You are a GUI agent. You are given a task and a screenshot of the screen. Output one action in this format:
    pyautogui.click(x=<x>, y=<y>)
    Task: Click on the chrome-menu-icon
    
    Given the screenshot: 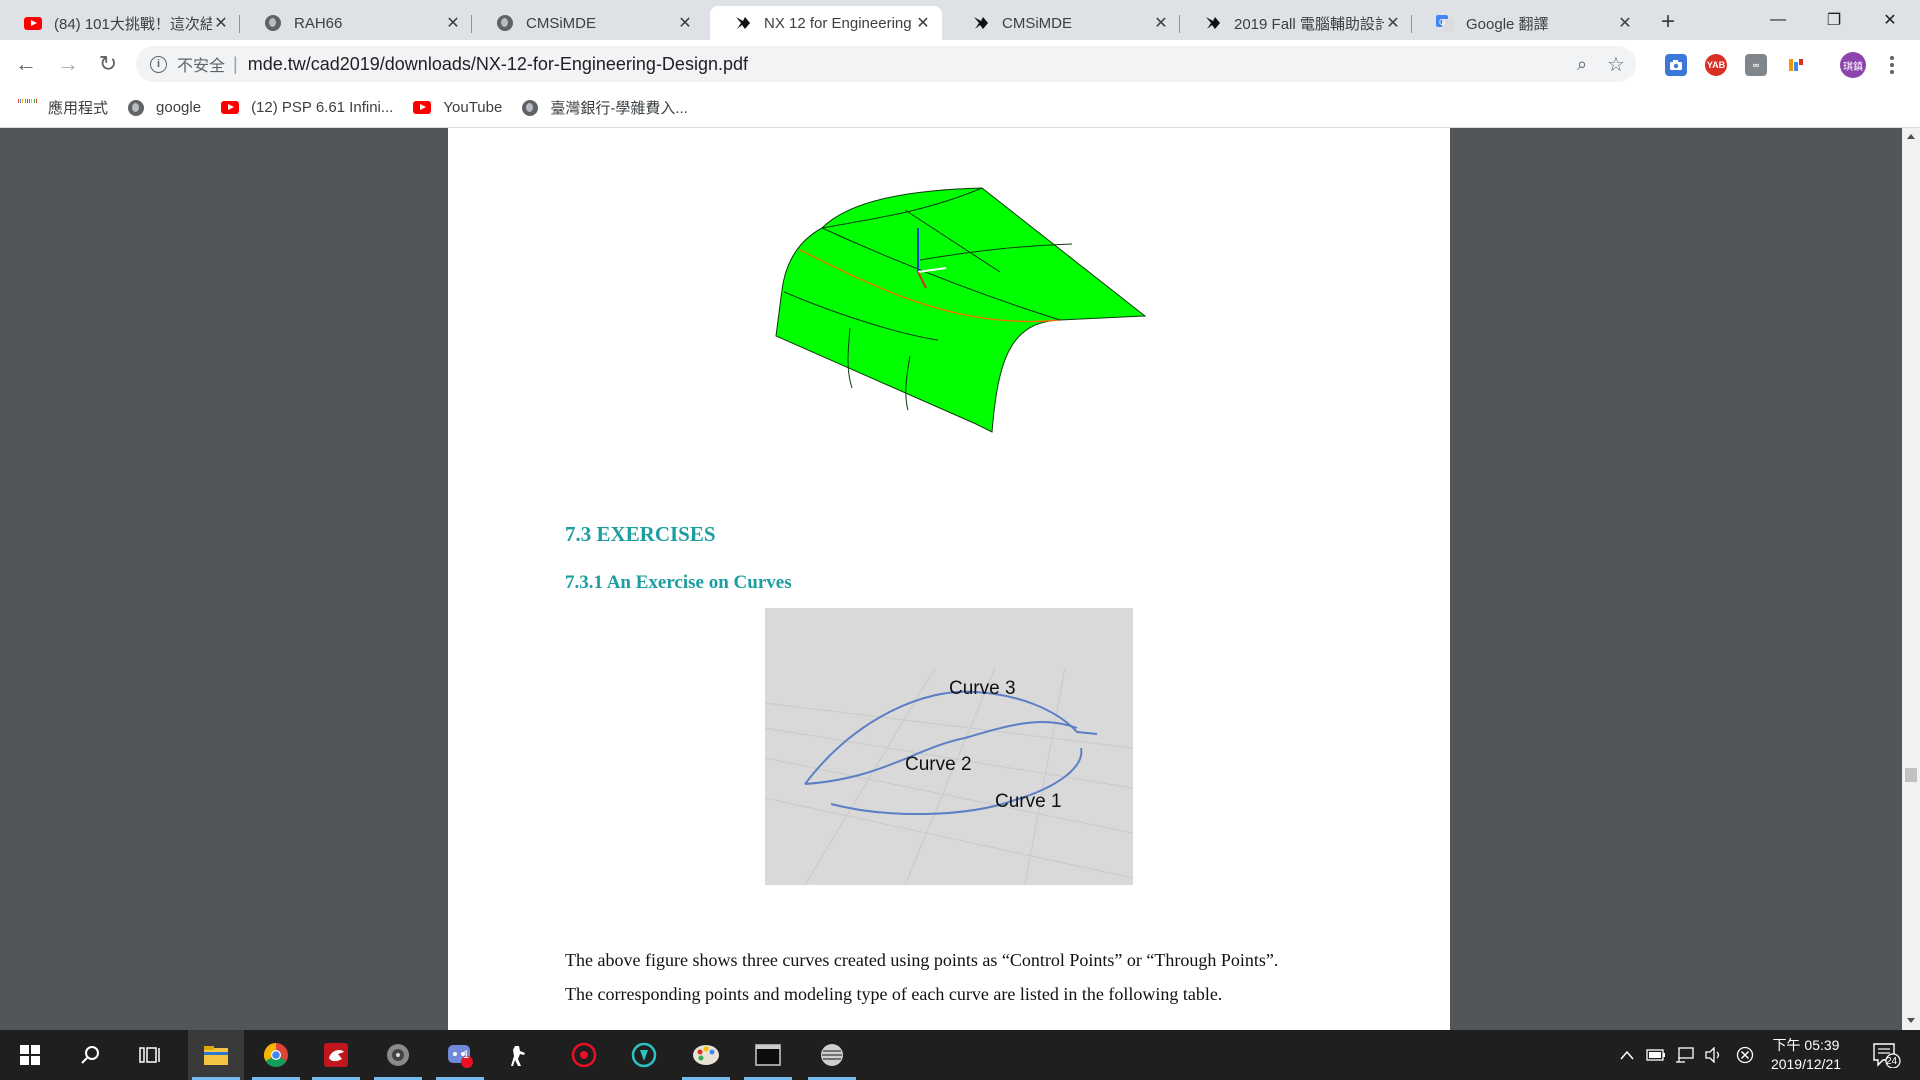 What is the action you would take?
    pyautogui.click(x=1892, y=65)
    